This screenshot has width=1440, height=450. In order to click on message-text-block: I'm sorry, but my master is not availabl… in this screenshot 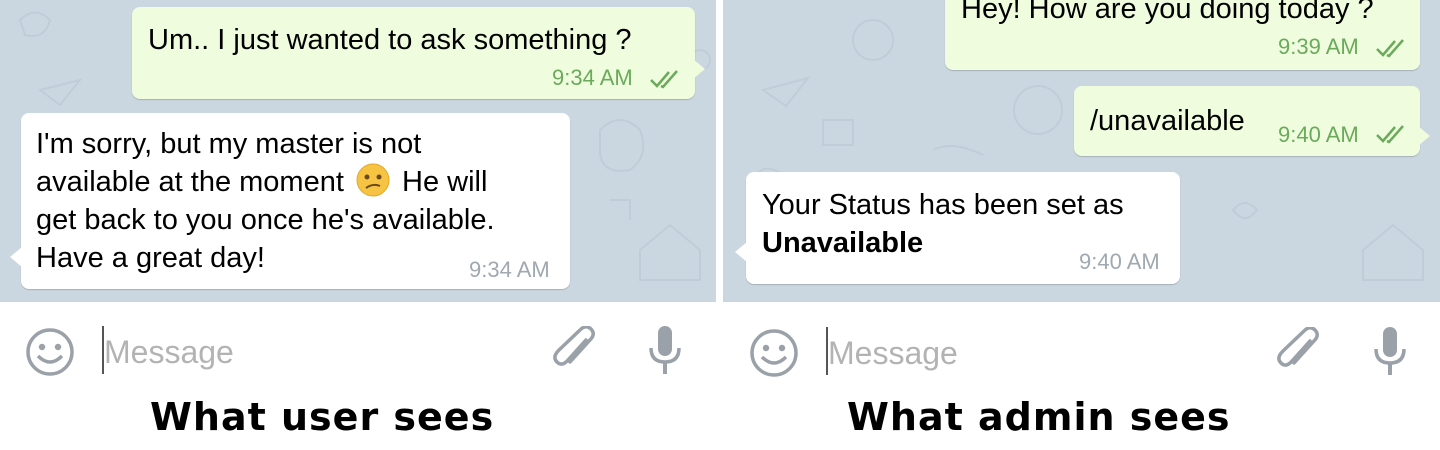, I will do `click(296, 201)`.